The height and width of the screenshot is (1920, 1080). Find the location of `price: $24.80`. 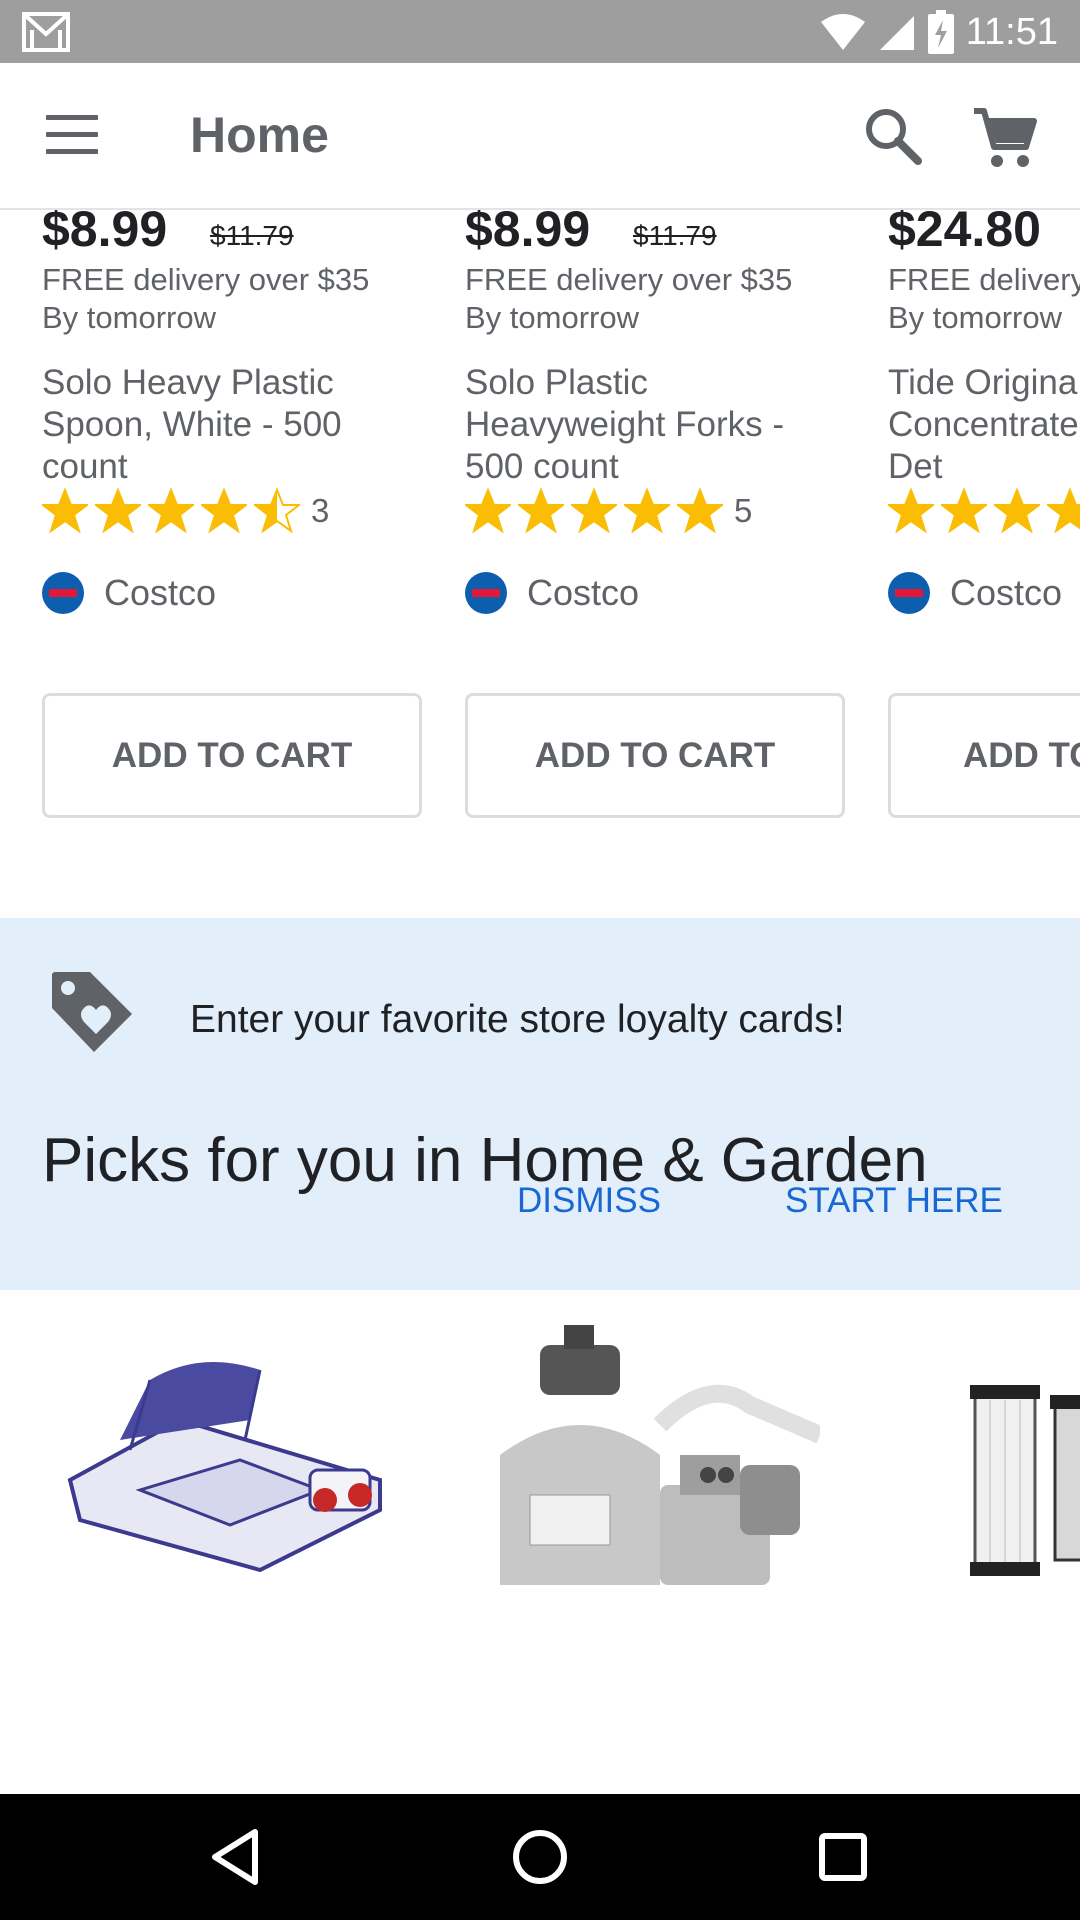

price: $24.80 is located at coordinates (964, 233).